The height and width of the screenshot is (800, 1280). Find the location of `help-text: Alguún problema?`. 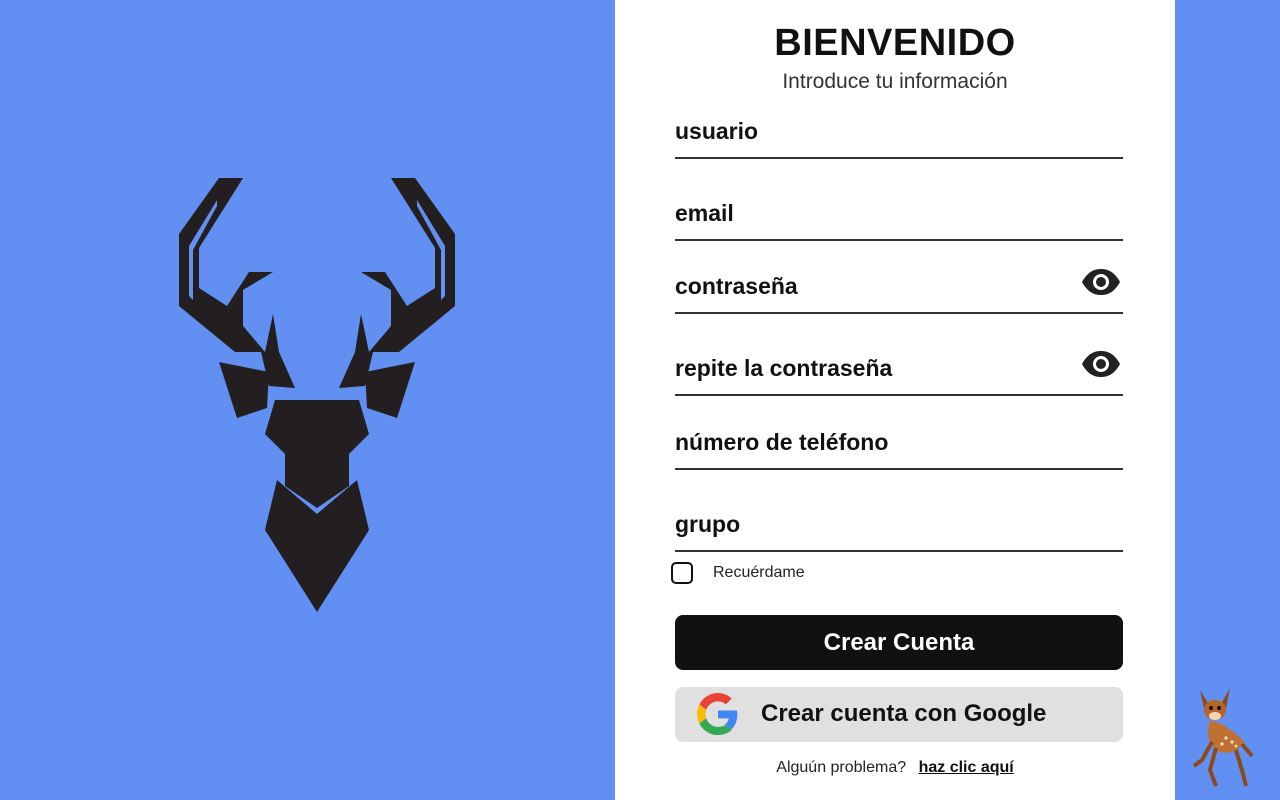

help-text: Alguún problema? is located at coordinates (841, 767).